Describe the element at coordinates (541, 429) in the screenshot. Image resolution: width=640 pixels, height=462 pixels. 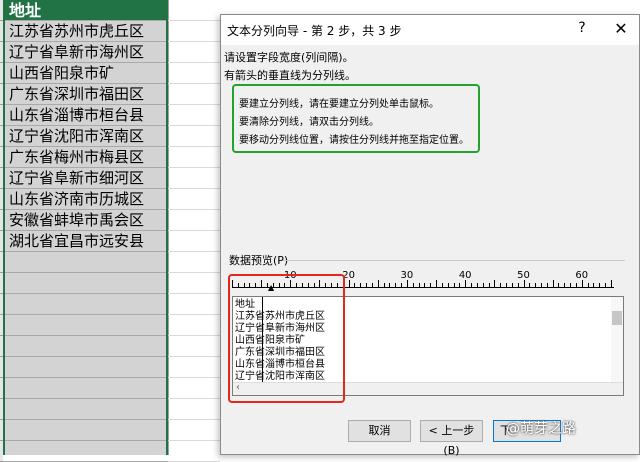
I see `watermark-text: @萌芽之路` at that location.